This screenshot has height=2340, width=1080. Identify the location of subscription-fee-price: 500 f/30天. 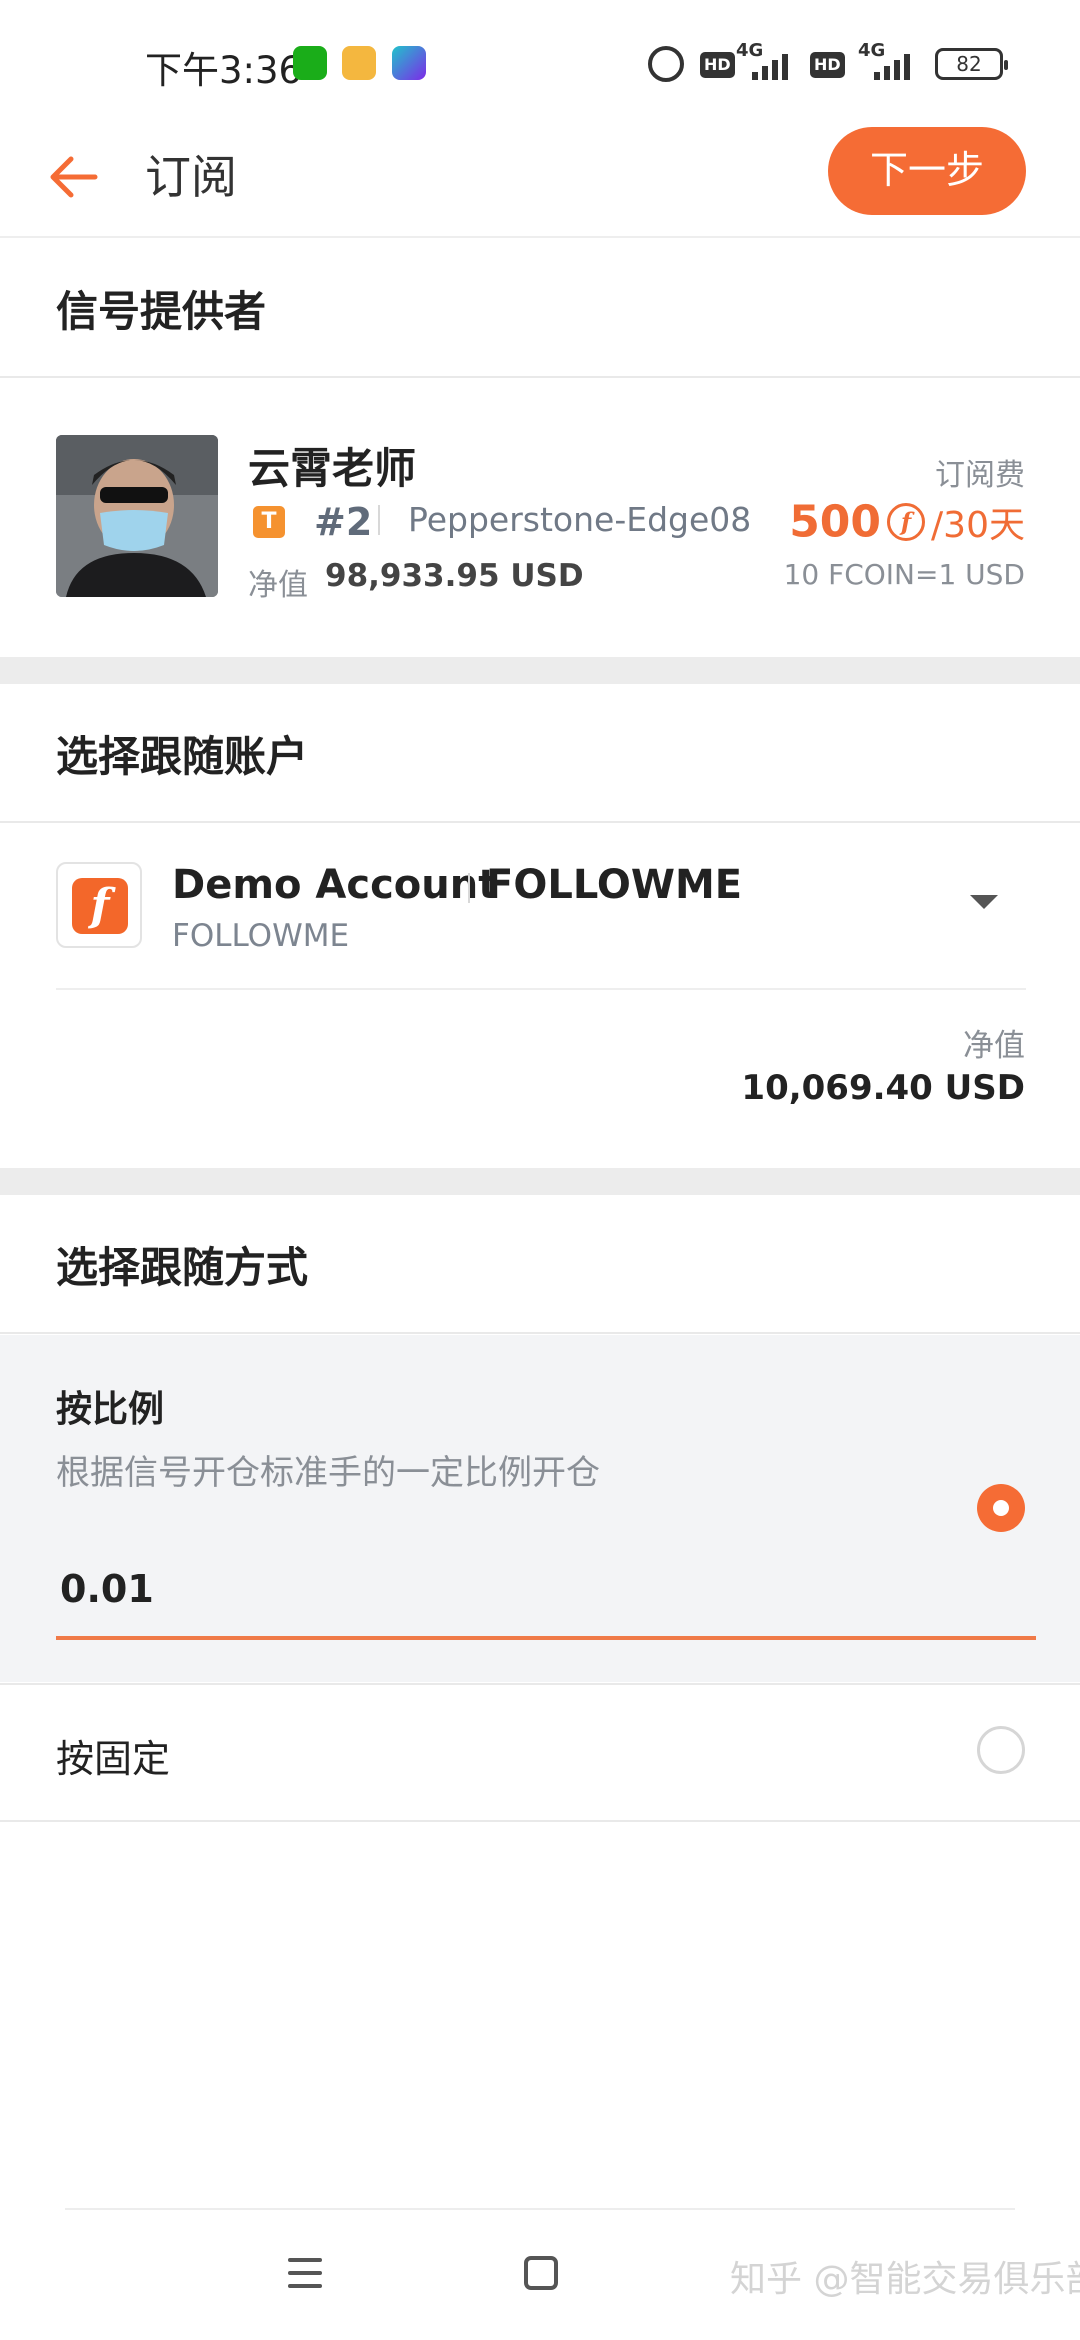
(907, 522).